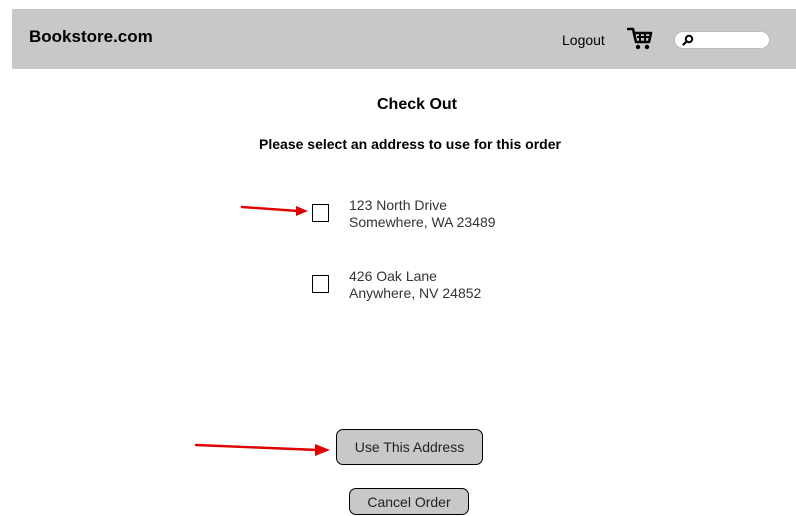  I want to click on address-2-line1: 426 Oak Lane, so click(393, 276).